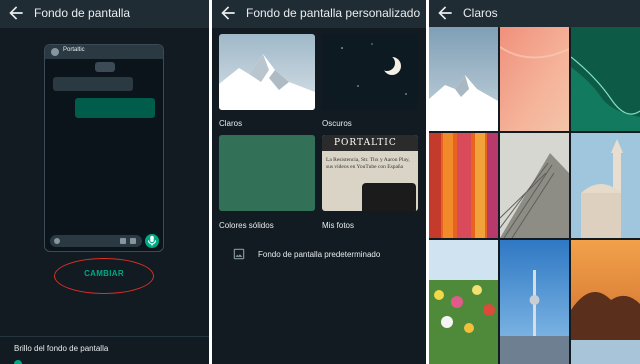 The image size is (640, 364). I want to click on change-button-highlight: CAMBIAR, so click(104, 276).